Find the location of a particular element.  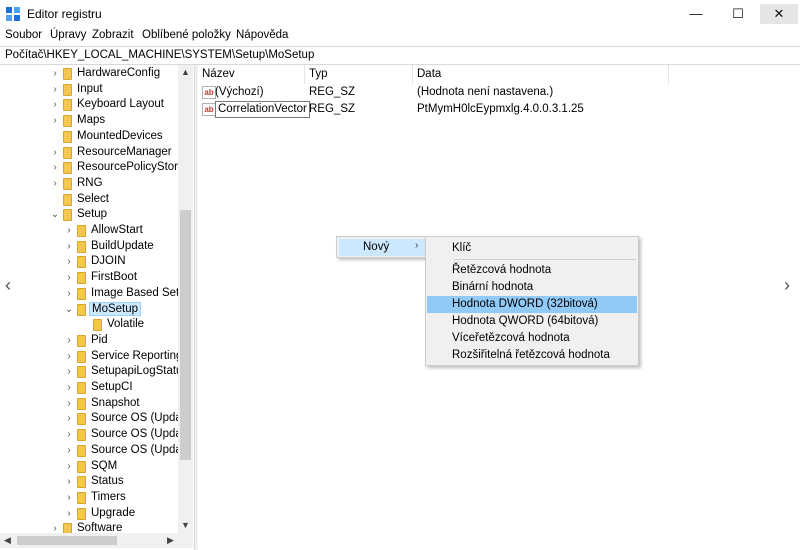

tree-item-label: Pid is located at coordinates (99, 339).